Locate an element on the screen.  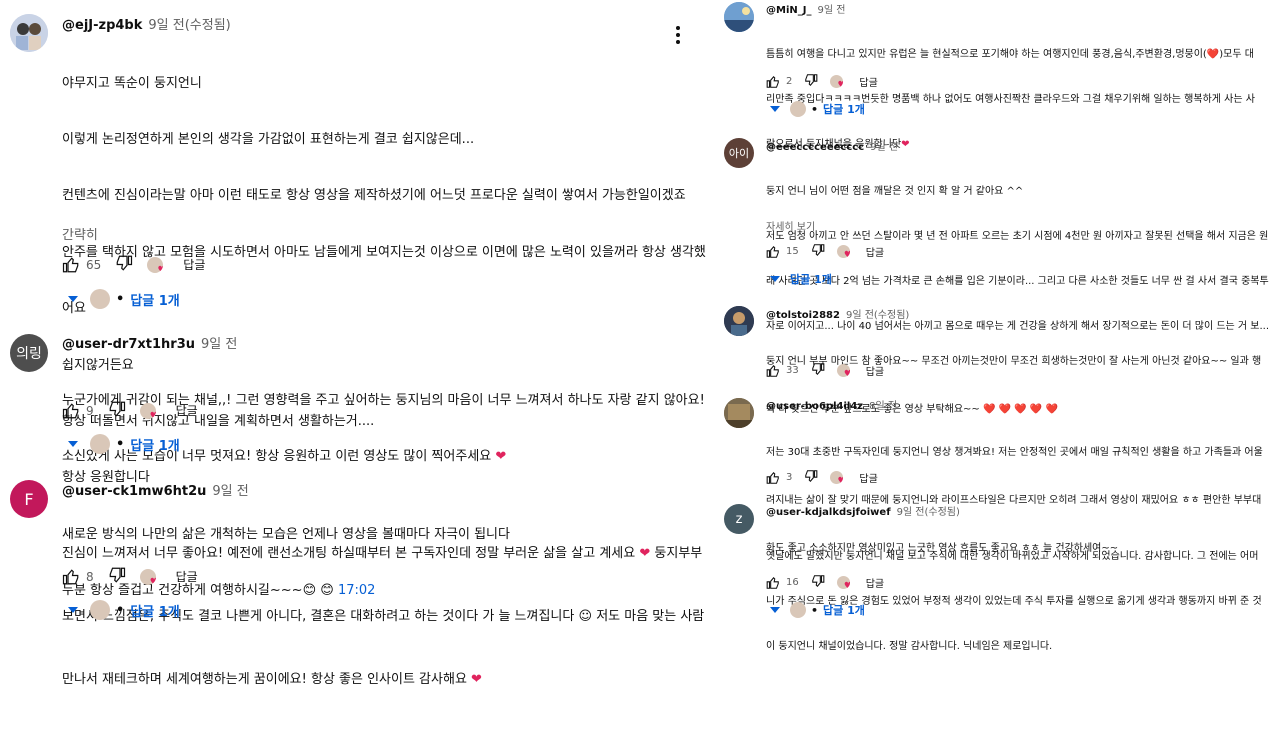
chevron-down-icon is located at coordinates (775, 109).